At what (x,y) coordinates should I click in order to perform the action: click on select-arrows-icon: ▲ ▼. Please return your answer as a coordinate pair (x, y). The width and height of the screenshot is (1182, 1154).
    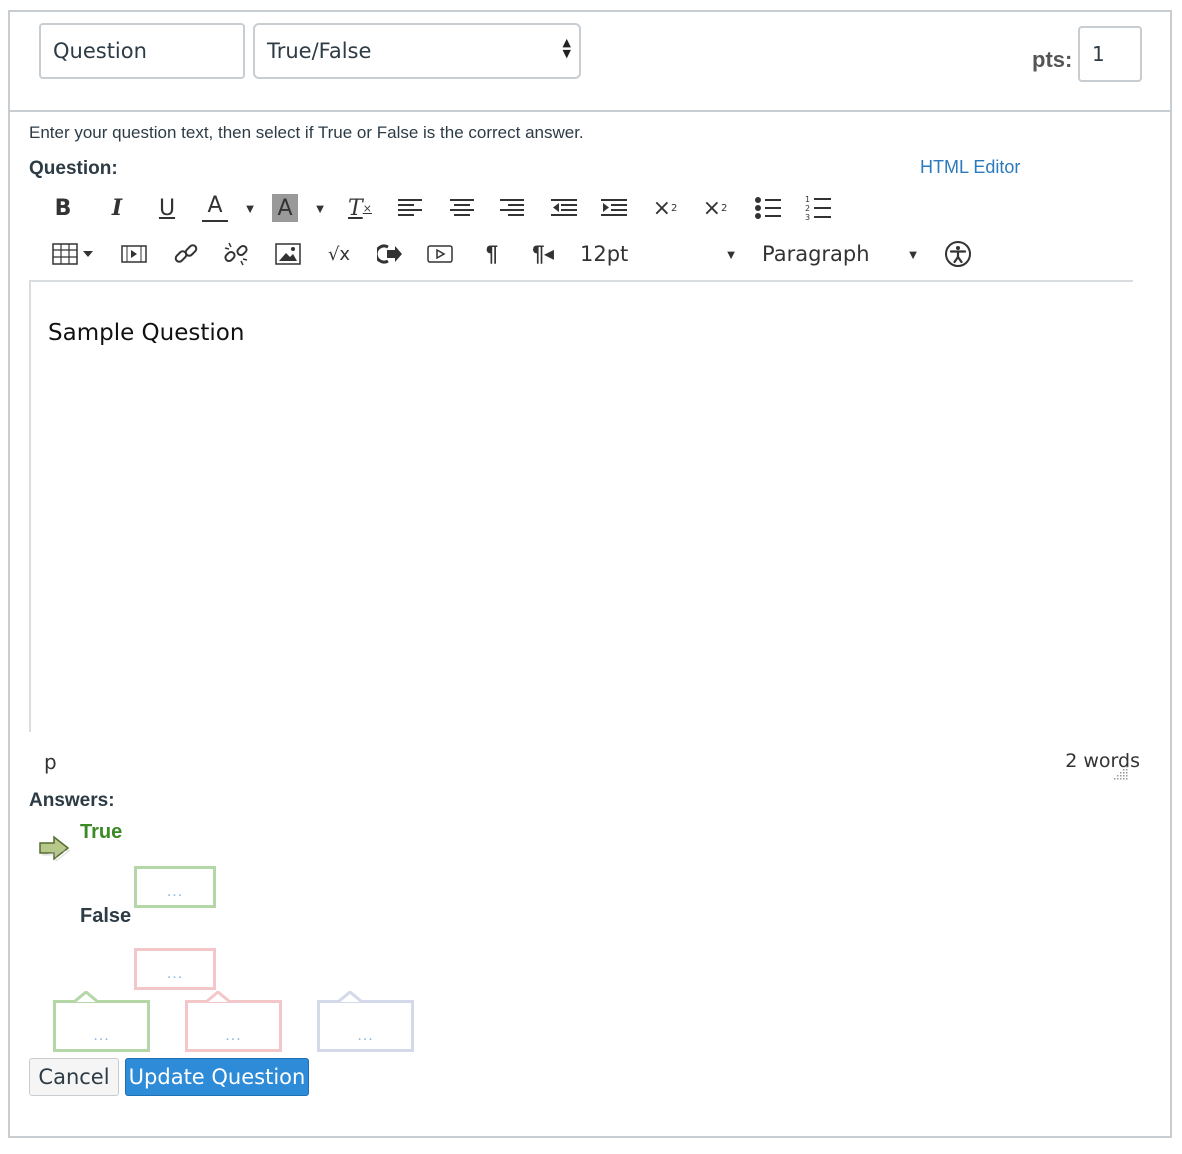
    Looking at the image, I should click on (566, 48).